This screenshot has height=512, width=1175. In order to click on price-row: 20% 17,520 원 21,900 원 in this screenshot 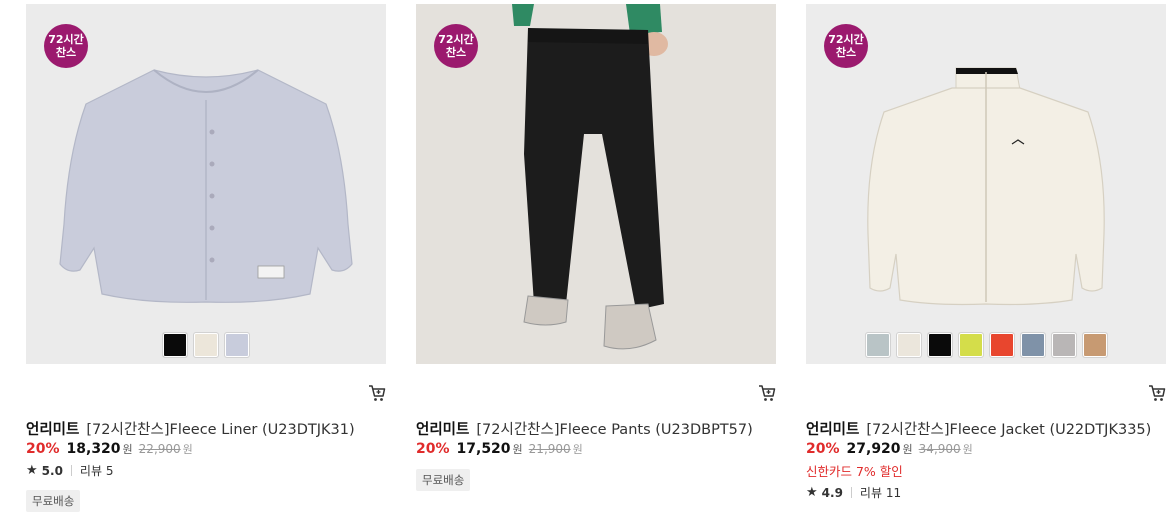, I will do `click(499, 449)`.